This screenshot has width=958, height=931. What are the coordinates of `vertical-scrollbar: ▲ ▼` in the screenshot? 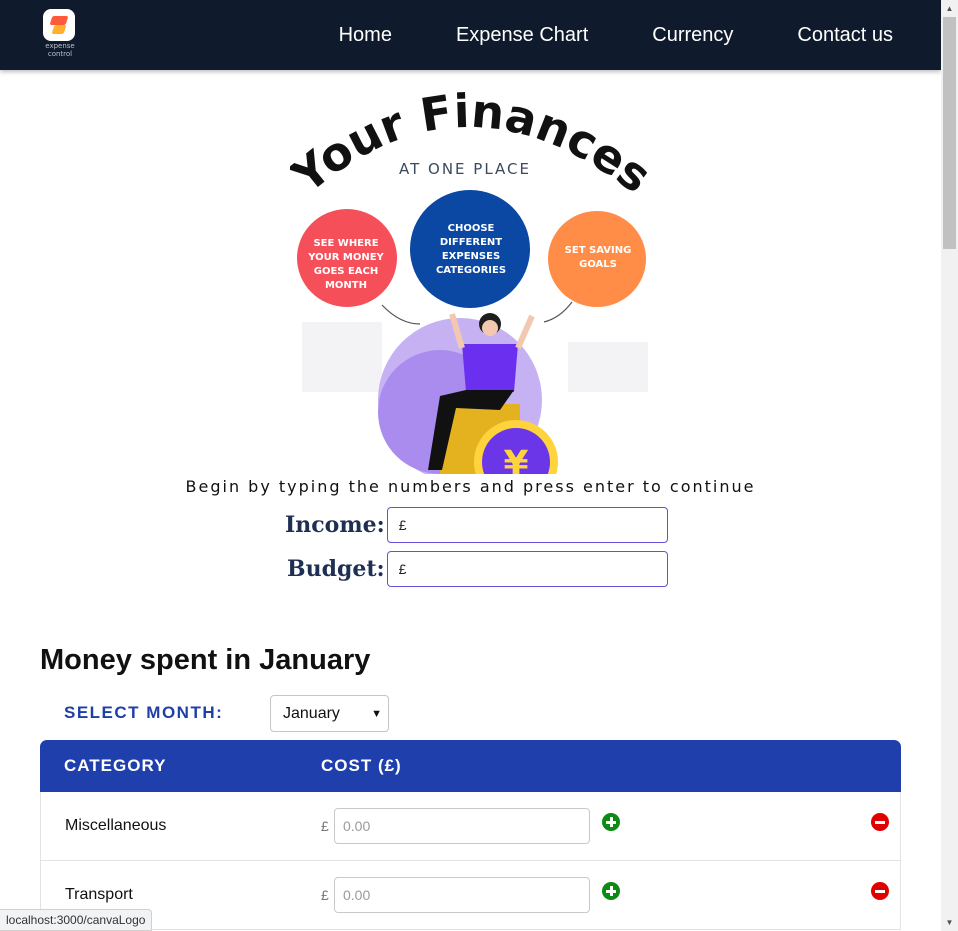 It's located at (949, 465).